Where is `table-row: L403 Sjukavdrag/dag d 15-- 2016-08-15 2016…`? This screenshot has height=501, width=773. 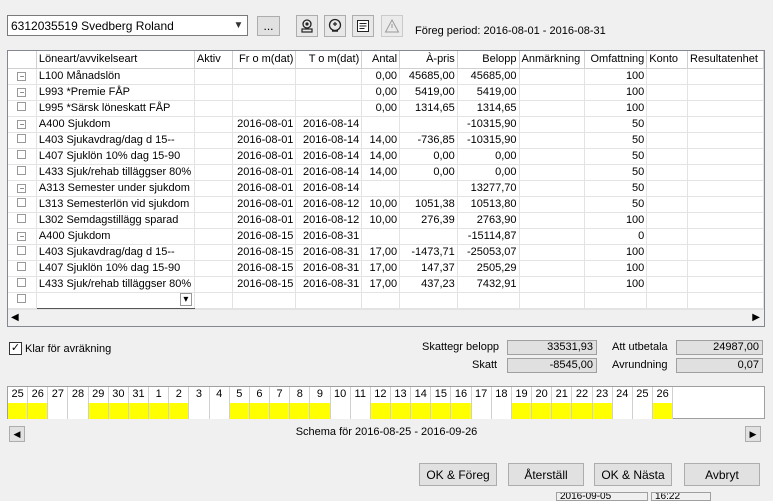
table-row: L403 Sjukavdrag/dag d 15-- 2016-08-15 2016… is located at coordinates (386, 252).